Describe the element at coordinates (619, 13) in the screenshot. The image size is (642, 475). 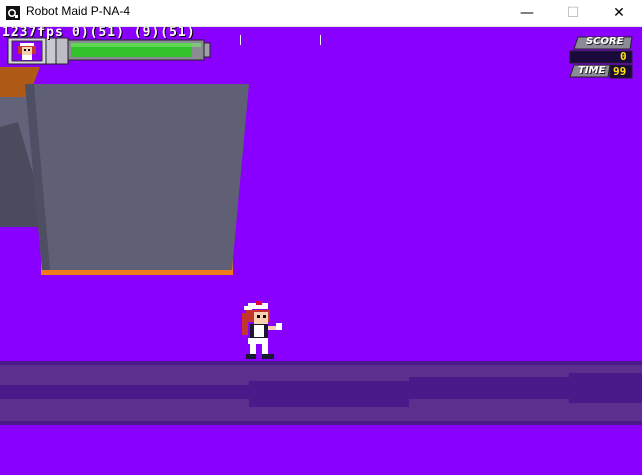
I see `close-button: ✕` at that location.